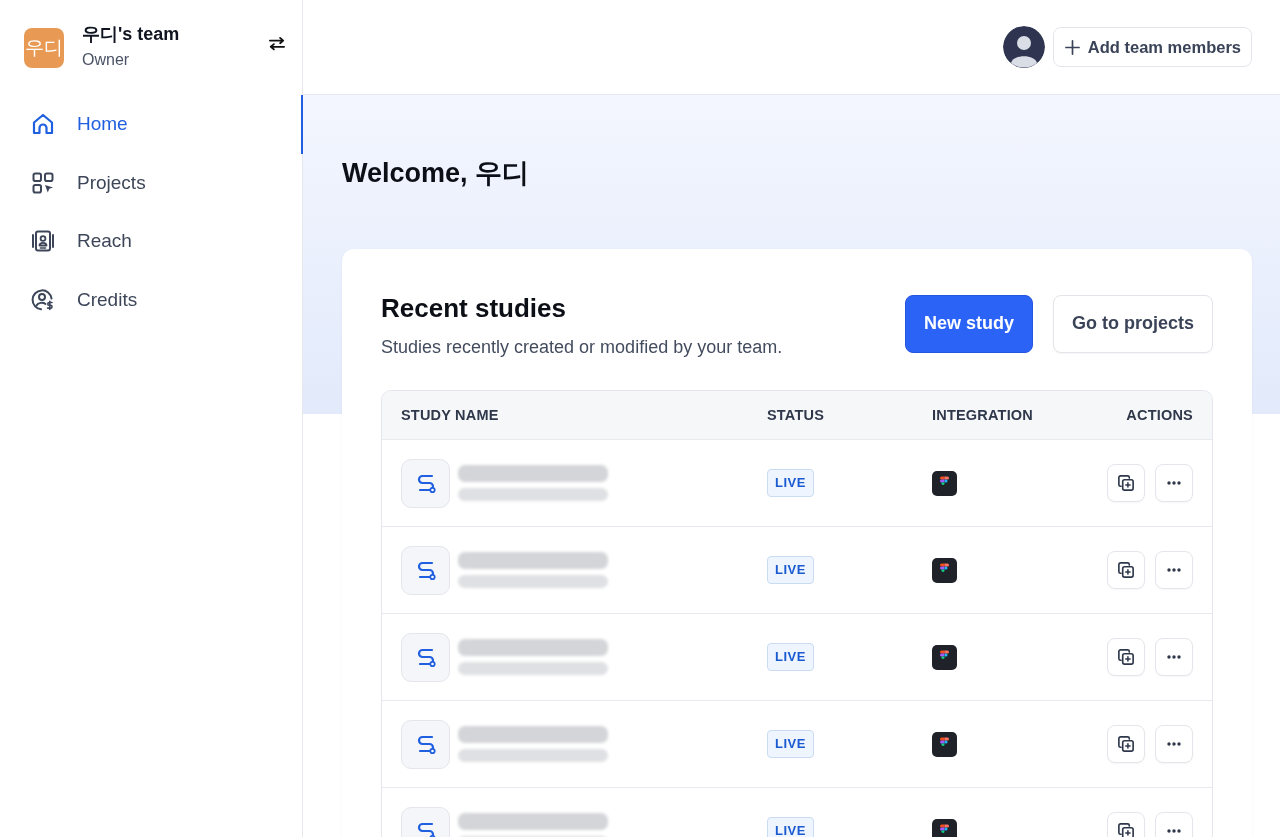  What do you see at coordinates (582, 347) in the screenshot?
I see `section-subtitle: Studies recently created or modified by your team.` at bounding box center [582, 347].